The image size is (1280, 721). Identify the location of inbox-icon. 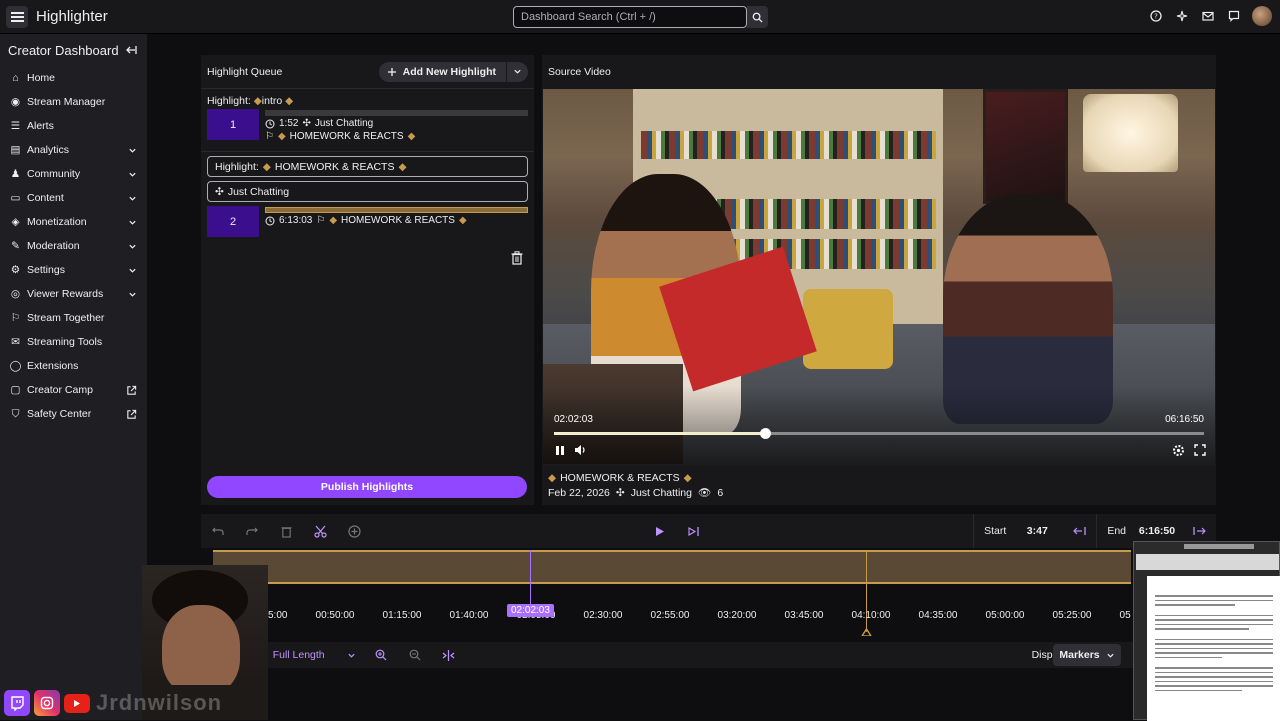
(1208, 16).